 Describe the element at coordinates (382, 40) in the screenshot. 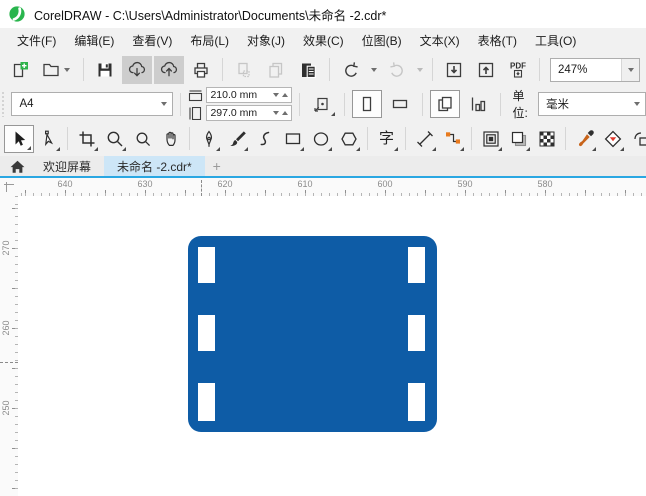

I see `menu-bitmaps: 位图(B)` at that location.